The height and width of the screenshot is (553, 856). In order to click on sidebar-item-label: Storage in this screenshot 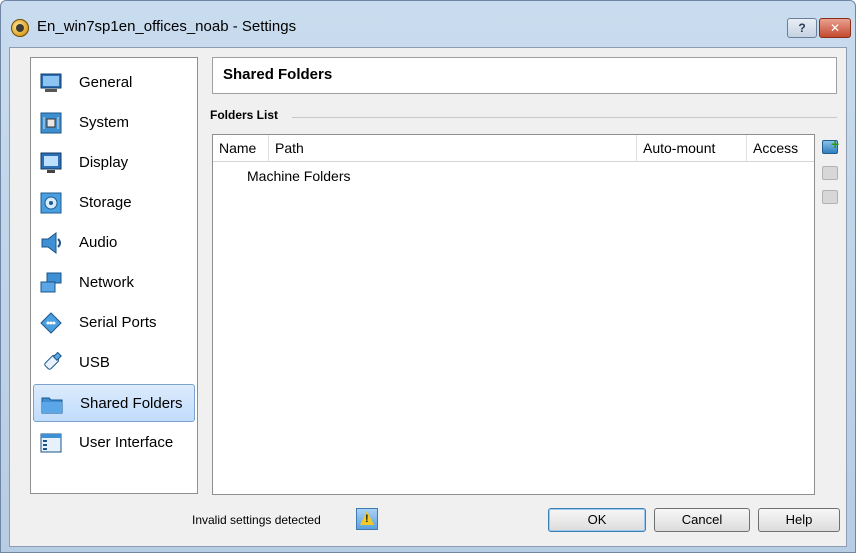, I will do `click(105, 202)`.